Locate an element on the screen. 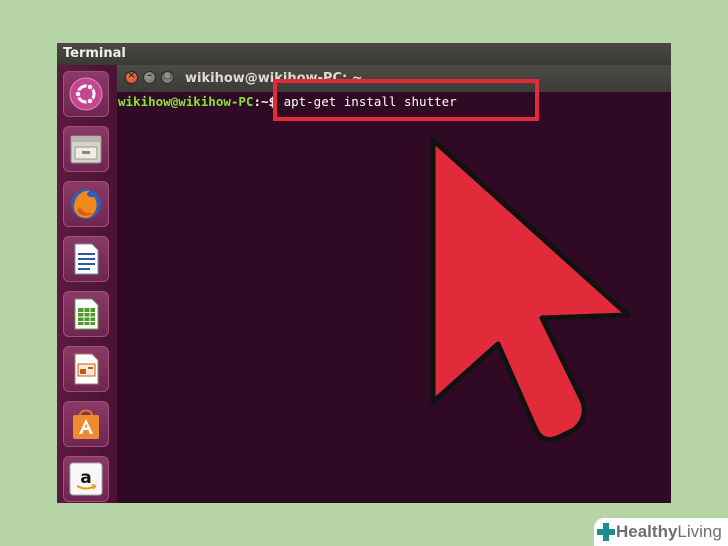  watermark-text: HealthyLiving is located at coordinates (669, 532).